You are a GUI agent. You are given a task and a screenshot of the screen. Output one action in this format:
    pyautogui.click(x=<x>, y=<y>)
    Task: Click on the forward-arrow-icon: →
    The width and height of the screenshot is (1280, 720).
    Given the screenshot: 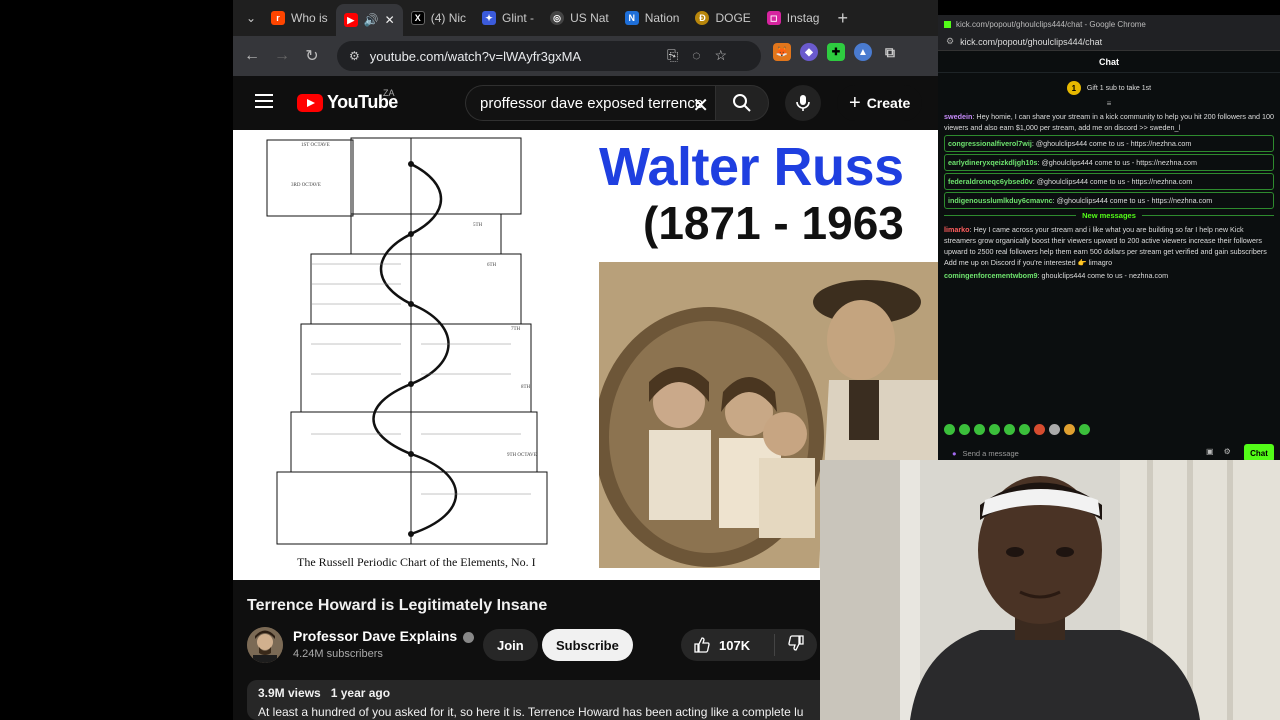 What is the action you would take?
    pyautogui.click(x=282, y=56)
    